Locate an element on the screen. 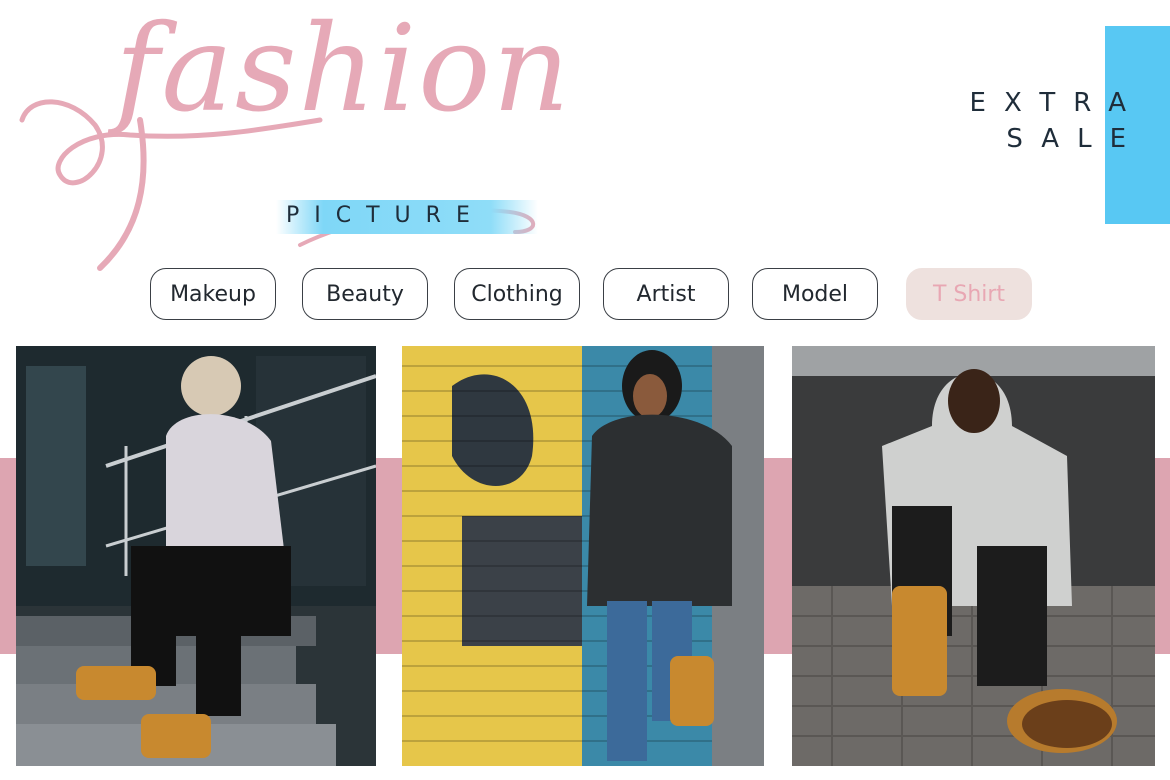 The height and width of the screenshot is (780, 1170). tag-artist: Artist is located at coordinates (666, 294).